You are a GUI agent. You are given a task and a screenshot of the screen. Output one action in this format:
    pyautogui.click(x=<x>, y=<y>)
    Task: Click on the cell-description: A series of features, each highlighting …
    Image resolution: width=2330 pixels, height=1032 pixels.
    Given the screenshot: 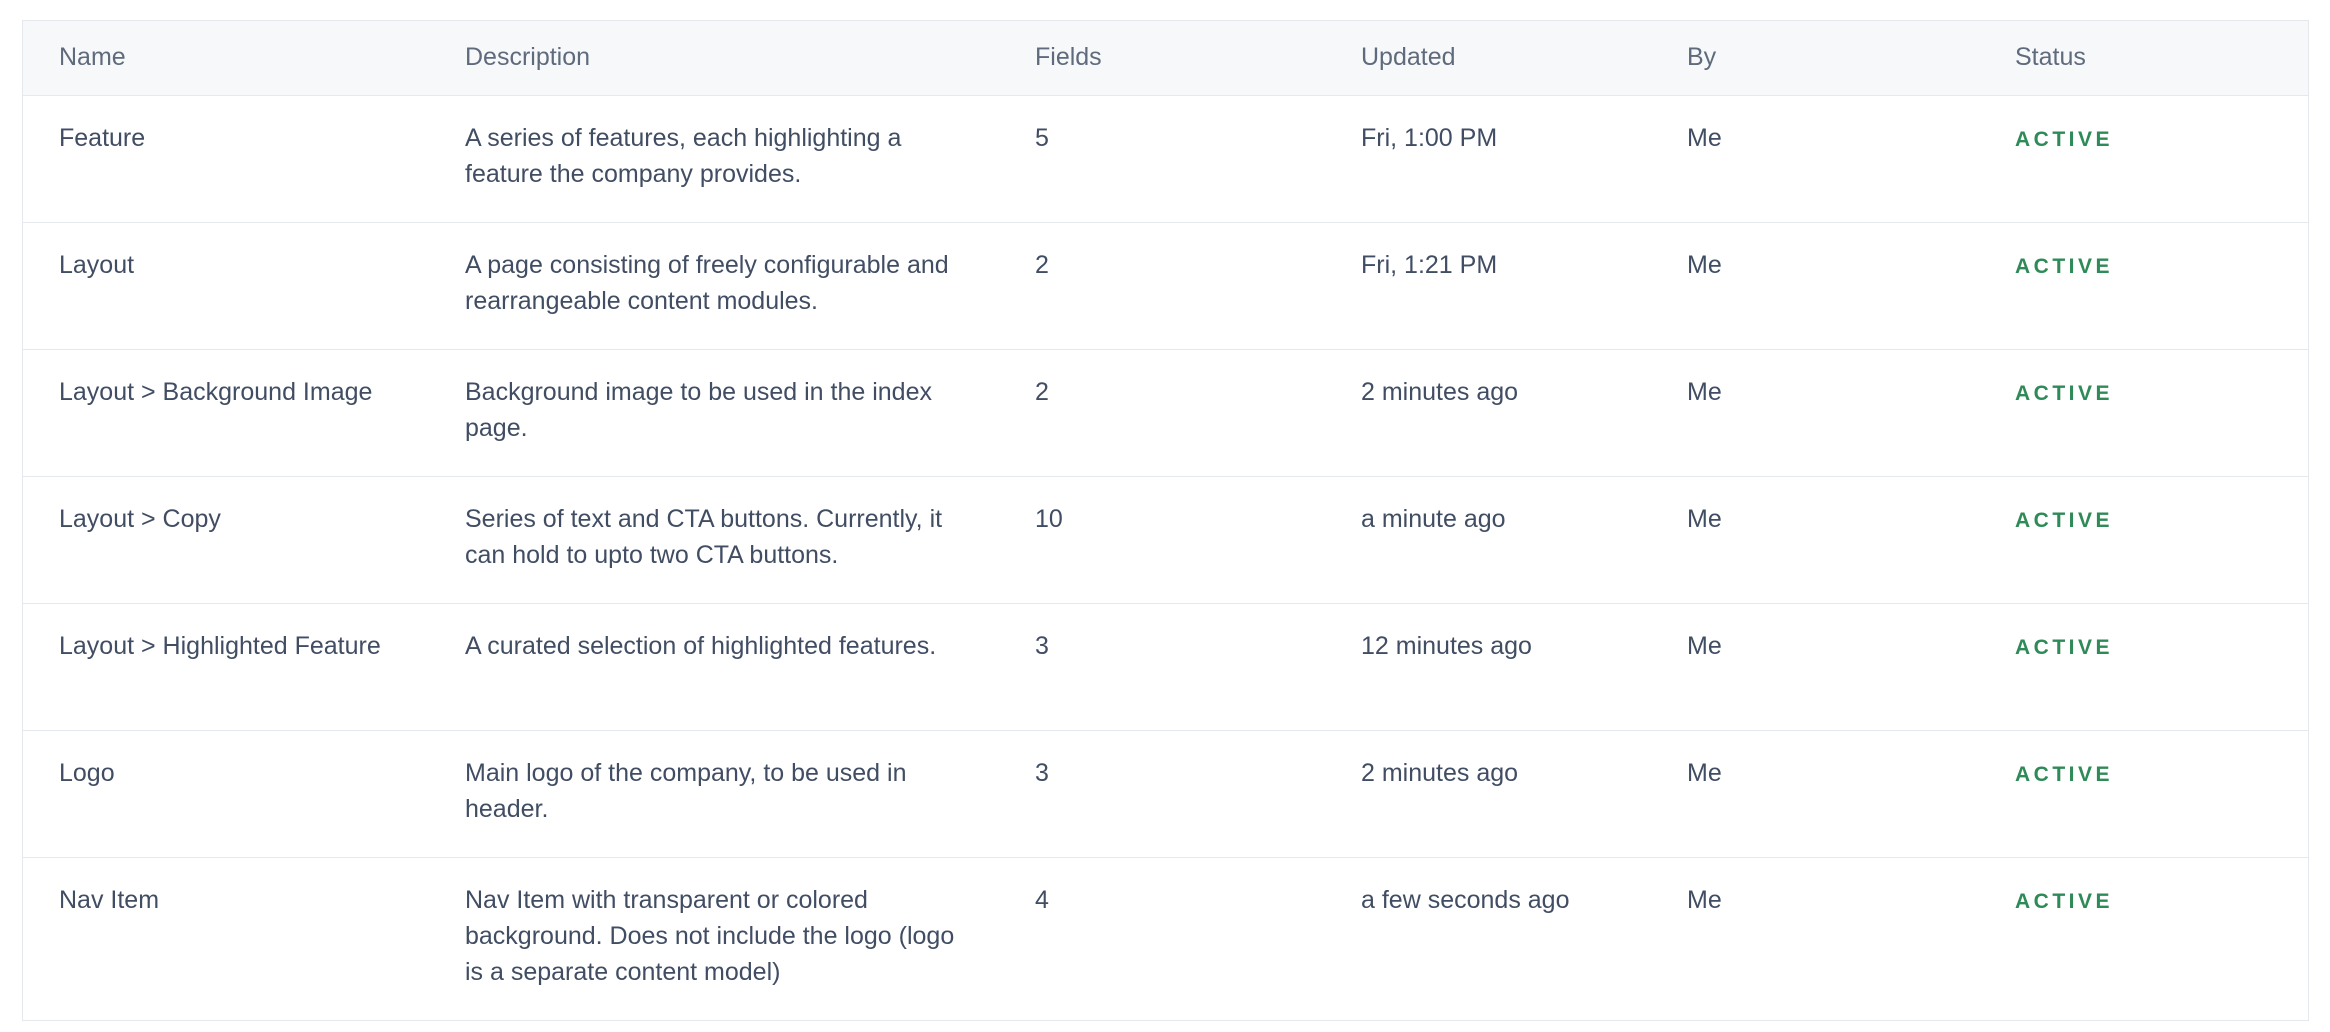 What is the action you would take?
    pyautogui.click(x=683, y=155)
    